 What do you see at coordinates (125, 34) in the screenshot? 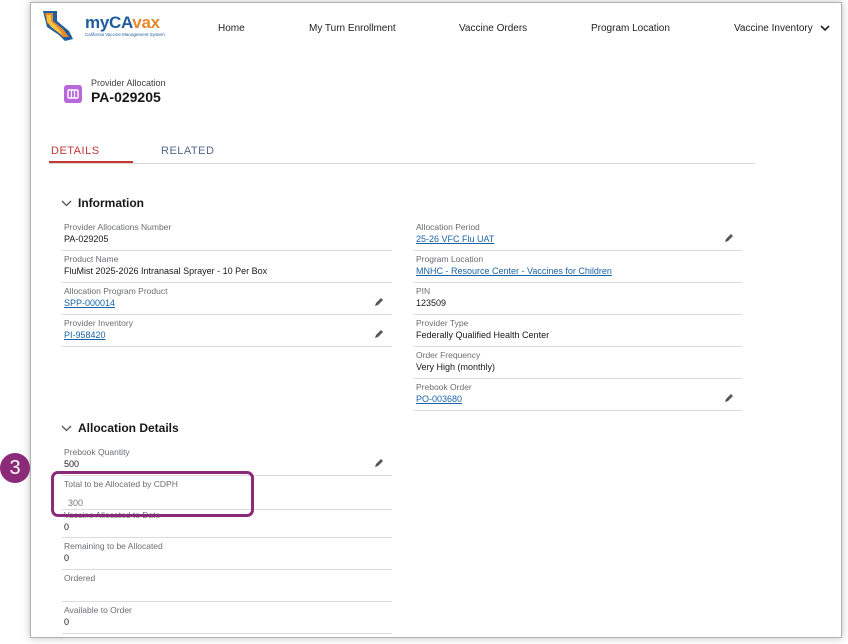
I see `logo-subtitle: California Vaccine Management System` at bounding box center [125, 34].